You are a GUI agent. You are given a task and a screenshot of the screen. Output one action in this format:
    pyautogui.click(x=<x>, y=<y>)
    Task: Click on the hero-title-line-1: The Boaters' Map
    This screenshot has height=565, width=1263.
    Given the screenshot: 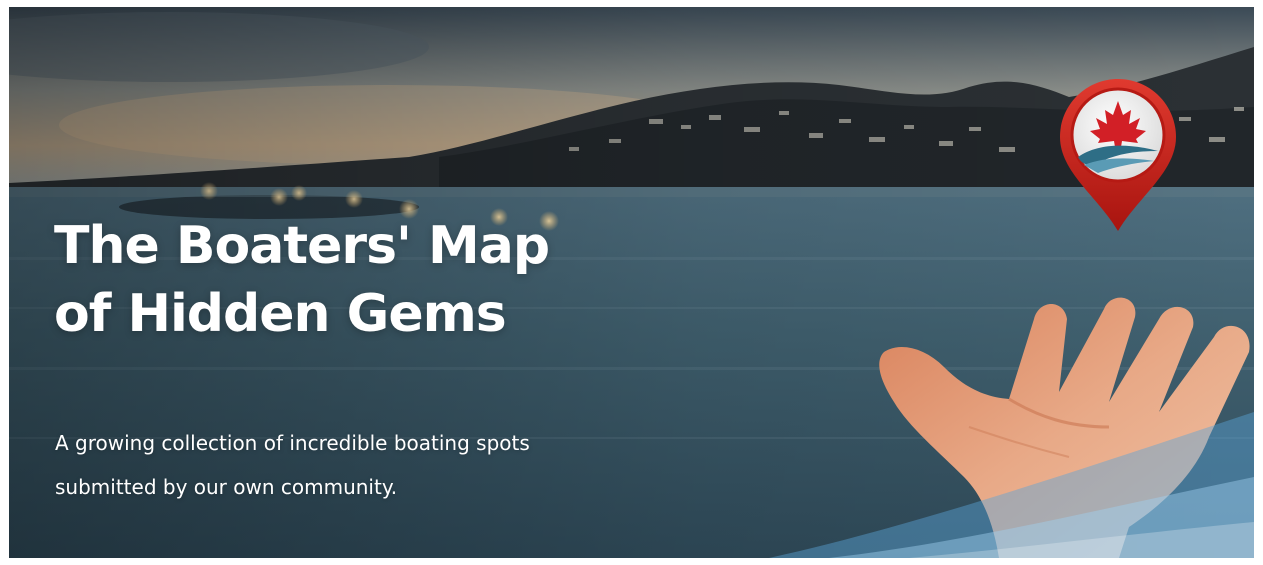 What is the action you would take?
    pyautogui.click(x=302, y=246)
    